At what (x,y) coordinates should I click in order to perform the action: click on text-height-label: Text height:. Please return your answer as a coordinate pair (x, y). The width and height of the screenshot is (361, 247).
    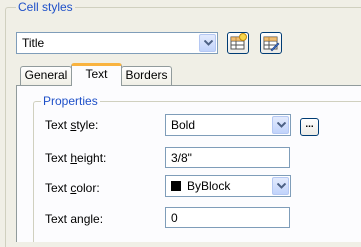
    Looking at the image, I should click on (76, 158).